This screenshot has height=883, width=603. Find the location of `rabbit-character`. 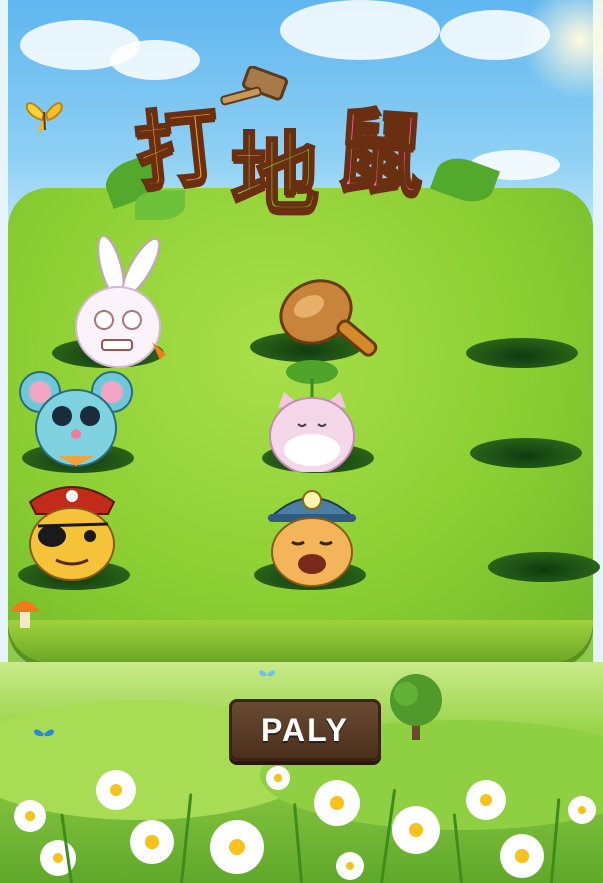

rabbit-character is located at coordinates (121, 302).